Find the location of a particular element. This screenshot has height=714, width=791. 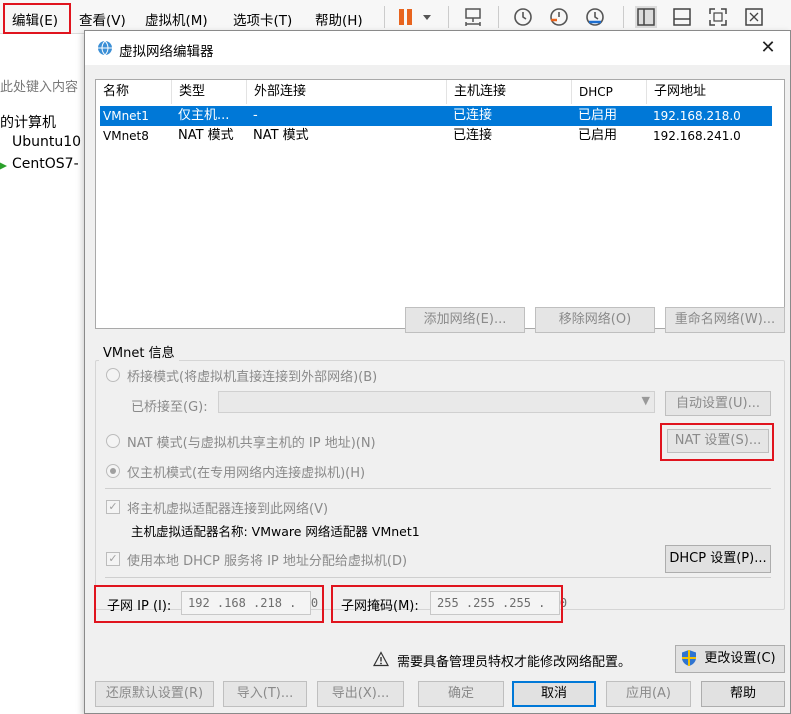

bridged-to-label: 已桥接至(G): is located at coordinates (169, 407).